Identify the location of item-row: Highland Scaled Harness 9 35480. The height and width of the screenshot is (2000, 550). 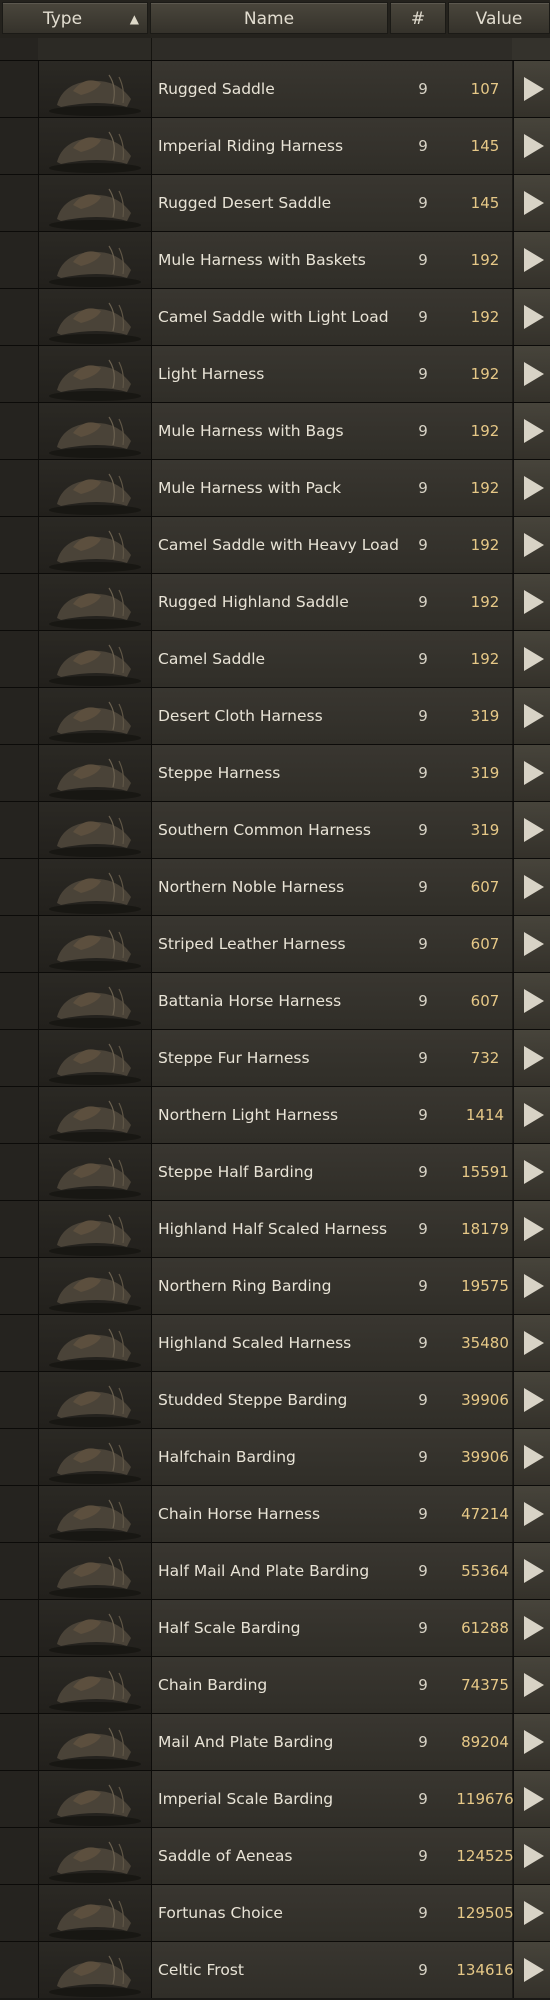
(275, 1342).